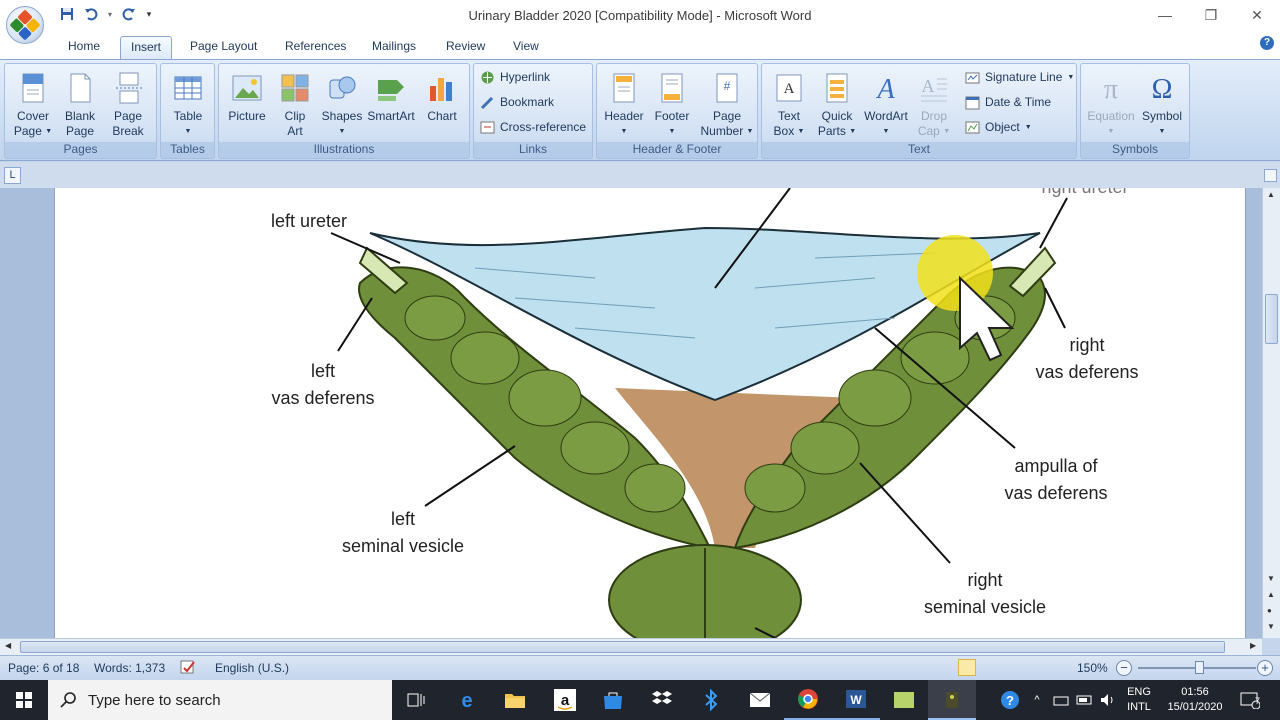 This screenshot has width=1280, height=720. Describe the element at coordinates (622, 647) in the screenshot. I see `horizontal-scroll-thumb` at that location.